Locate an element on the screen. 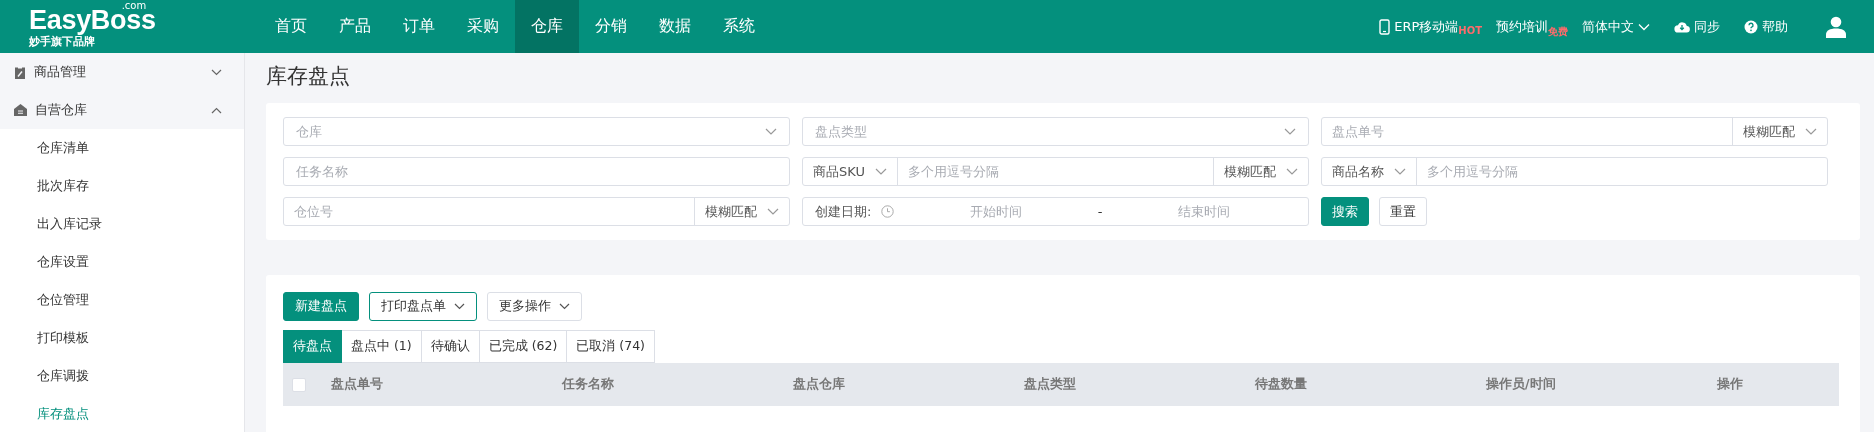 The width and height of the screenshot is (1874, 432). free-label: 免费 is located at coordinates (1558, 32).